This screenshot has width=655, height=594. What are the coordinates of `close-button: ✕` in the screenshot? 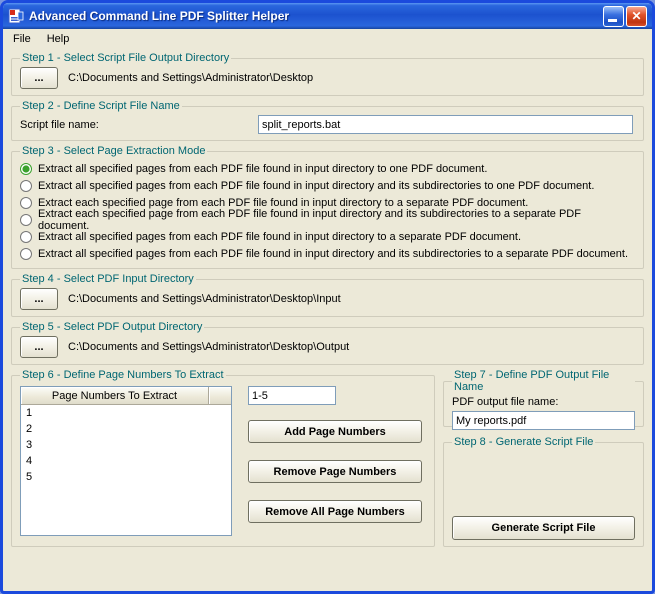 It's located at (636, 16).